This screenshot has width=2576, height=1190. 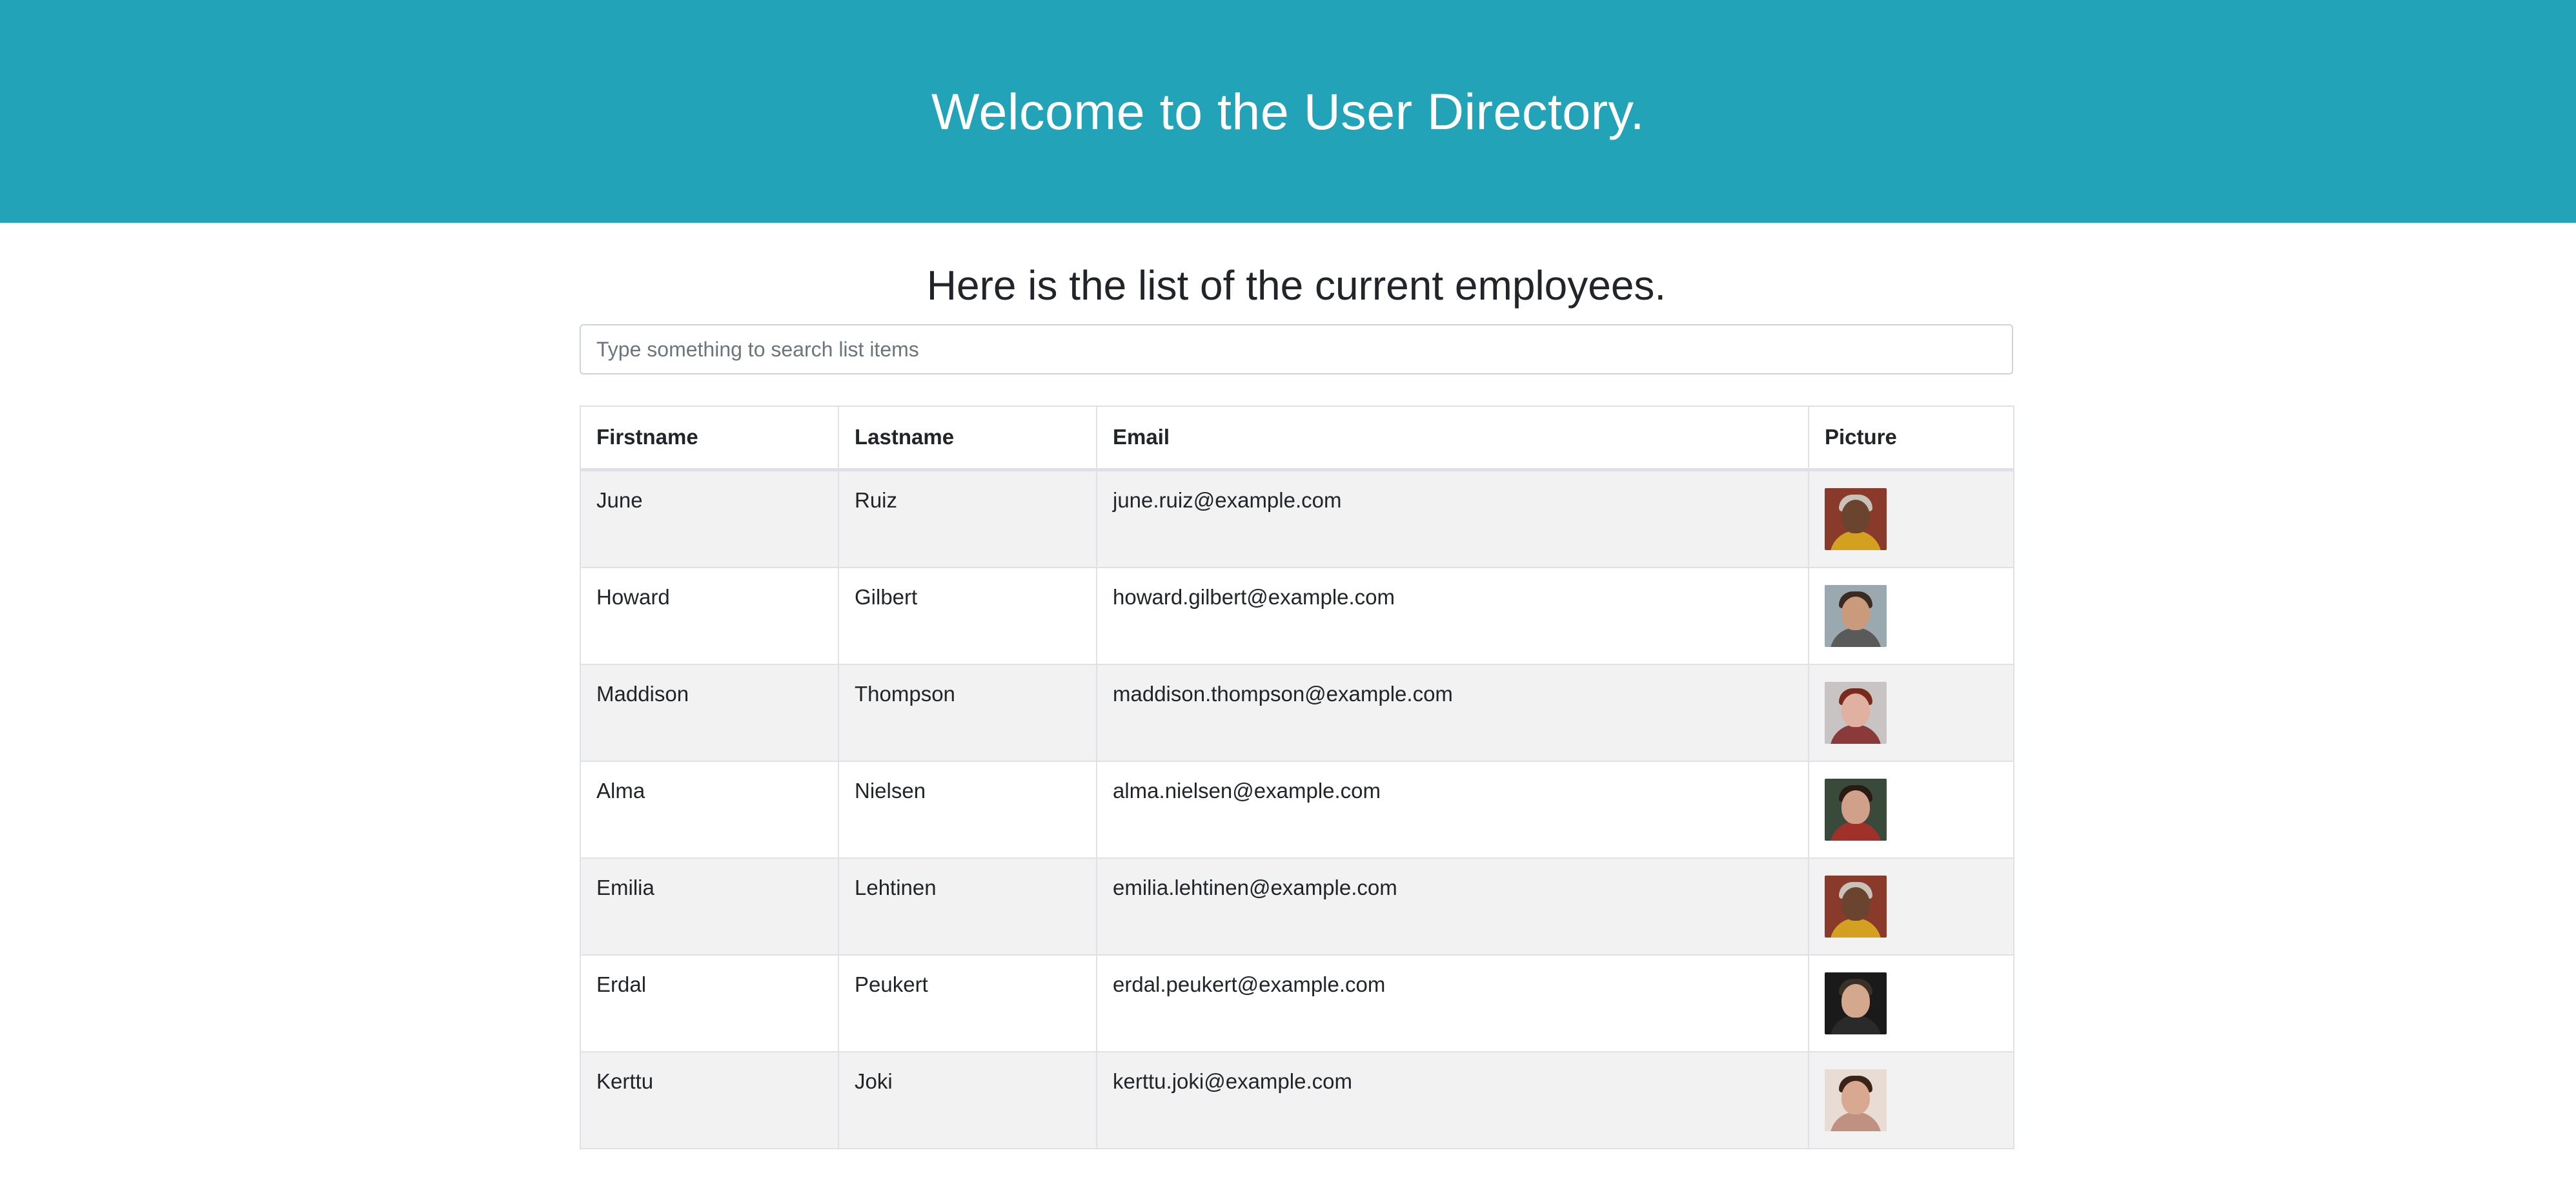 I want to click on cell-firstname: June, so click(x=709, y=518).